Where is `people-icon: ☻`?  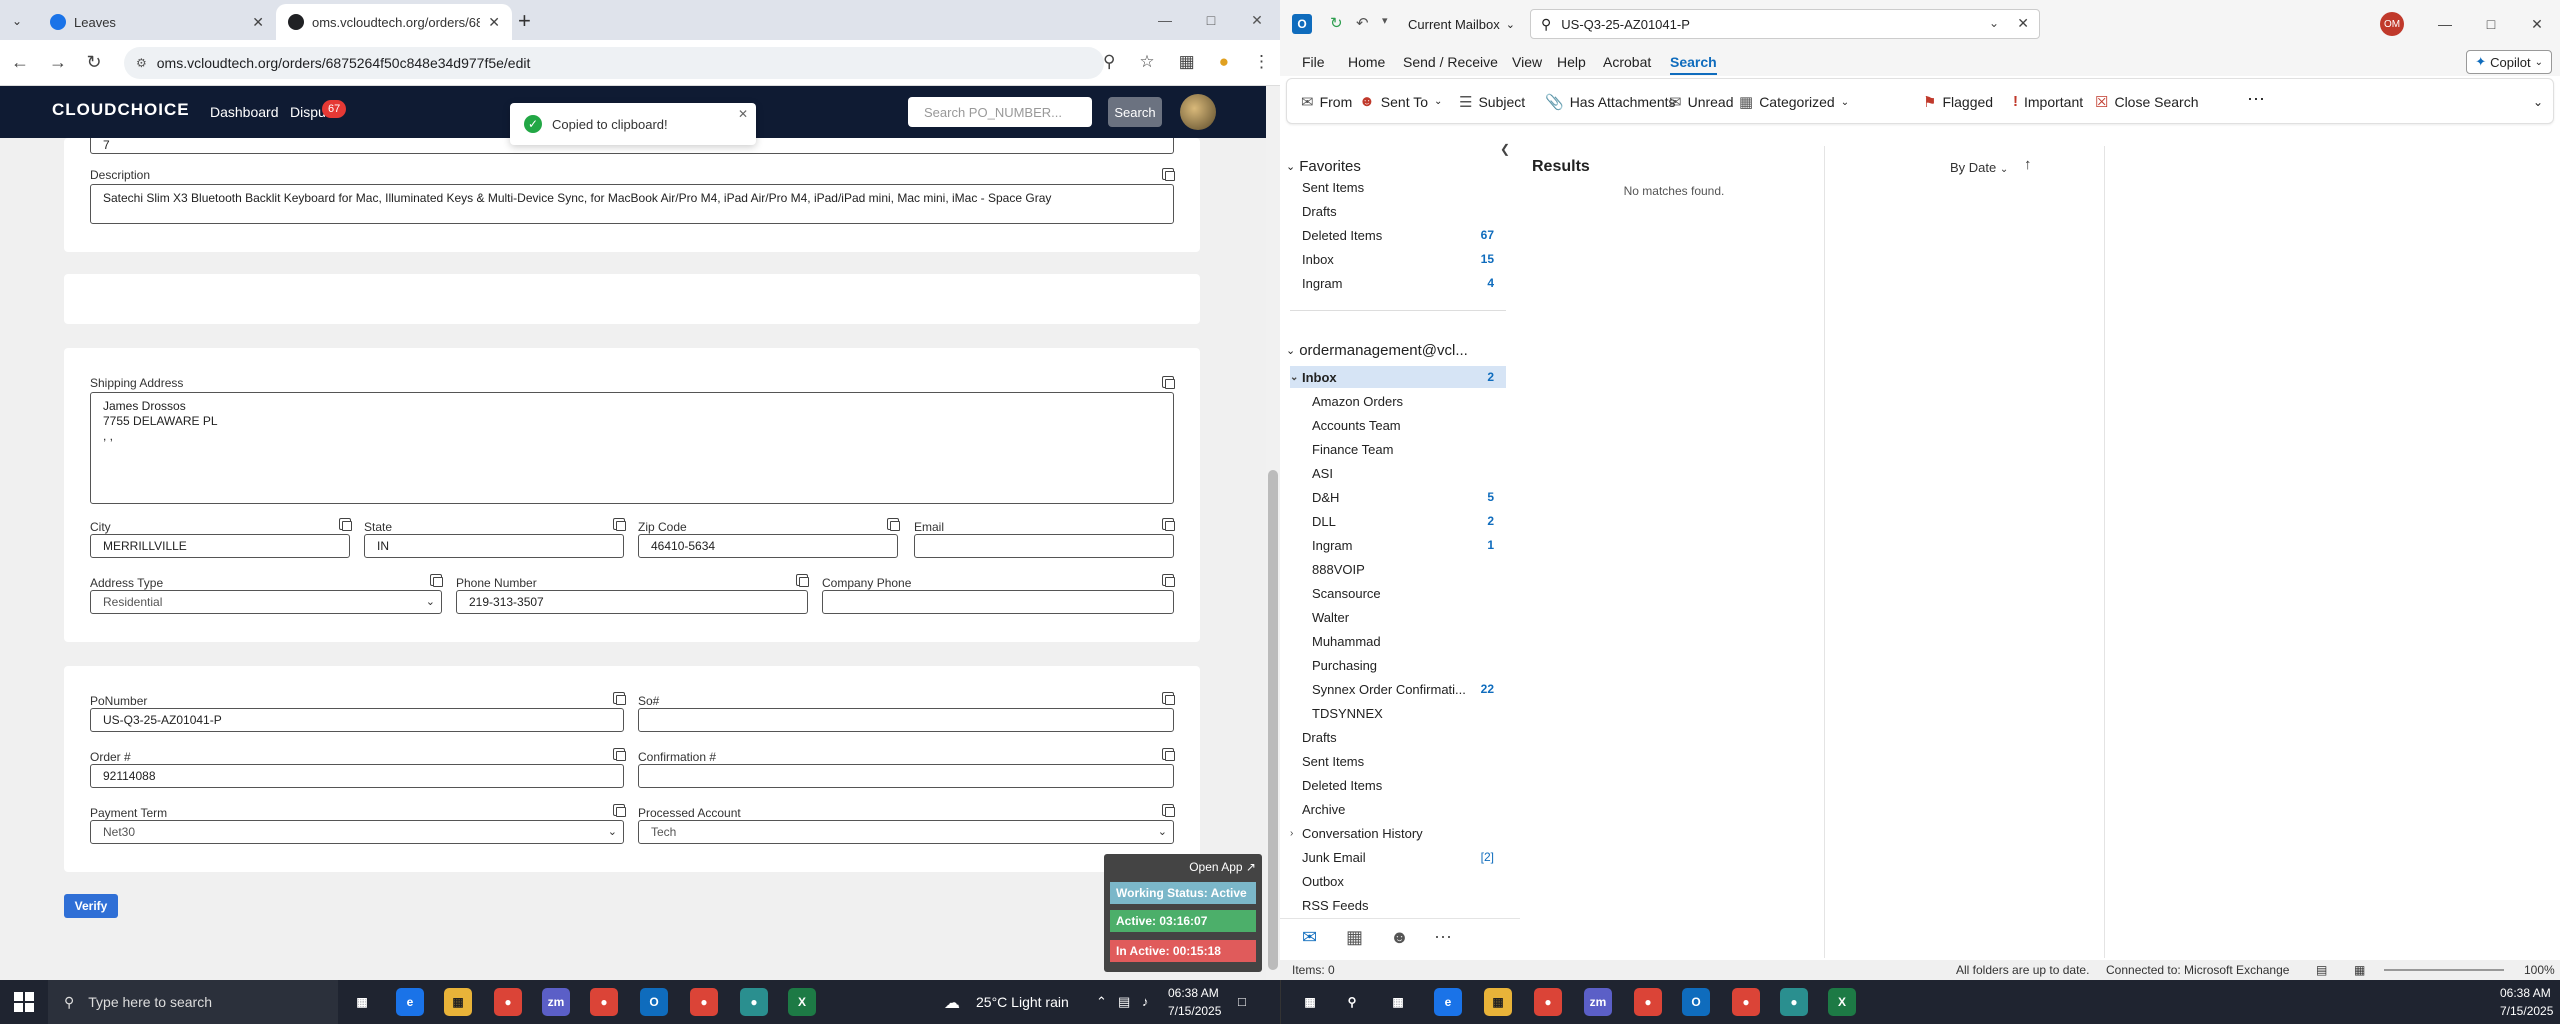
people-icon: ☻ is located at coordinates (1399, 937).